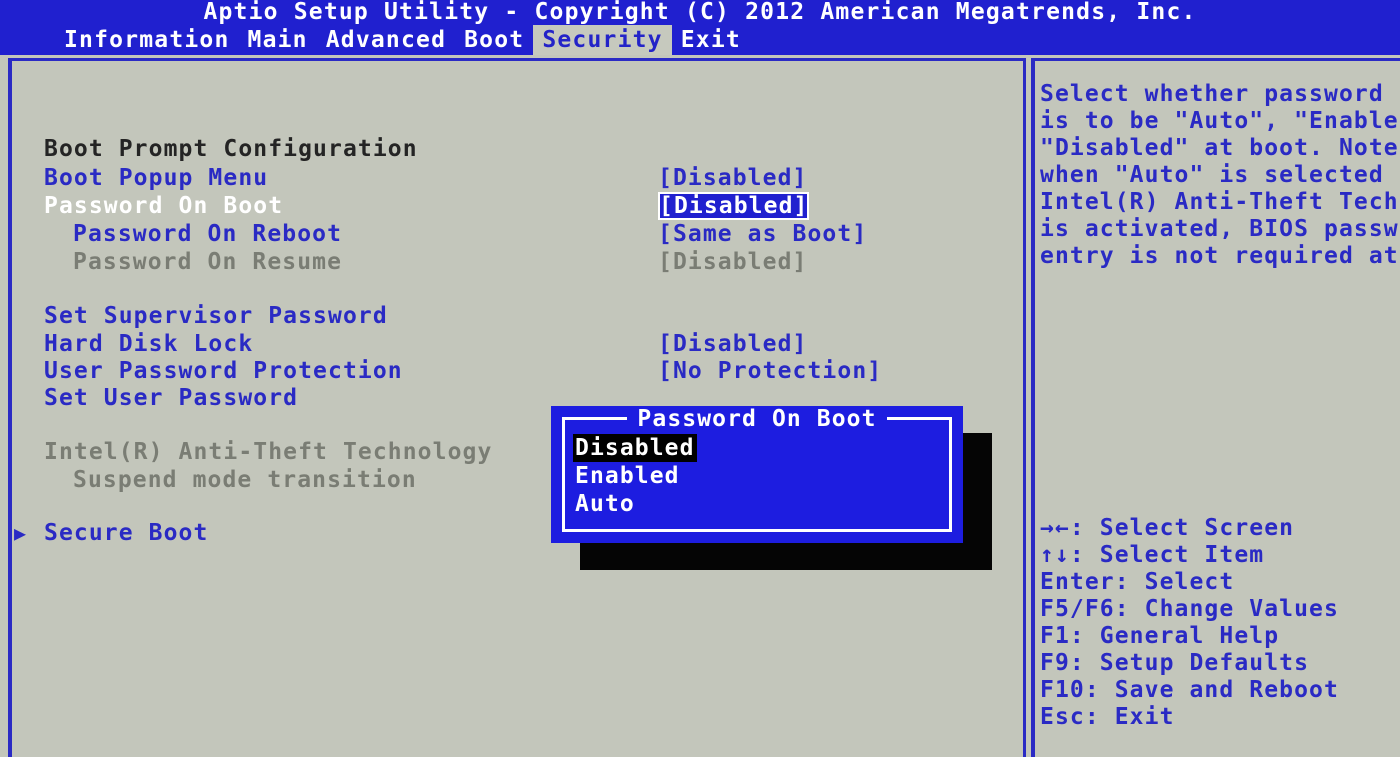  What do you see at coordinates (1219, 148) in the screenshot?
I see `help-text-line: "Disabled" at boot. Note` at bounding box center [1219, 148].